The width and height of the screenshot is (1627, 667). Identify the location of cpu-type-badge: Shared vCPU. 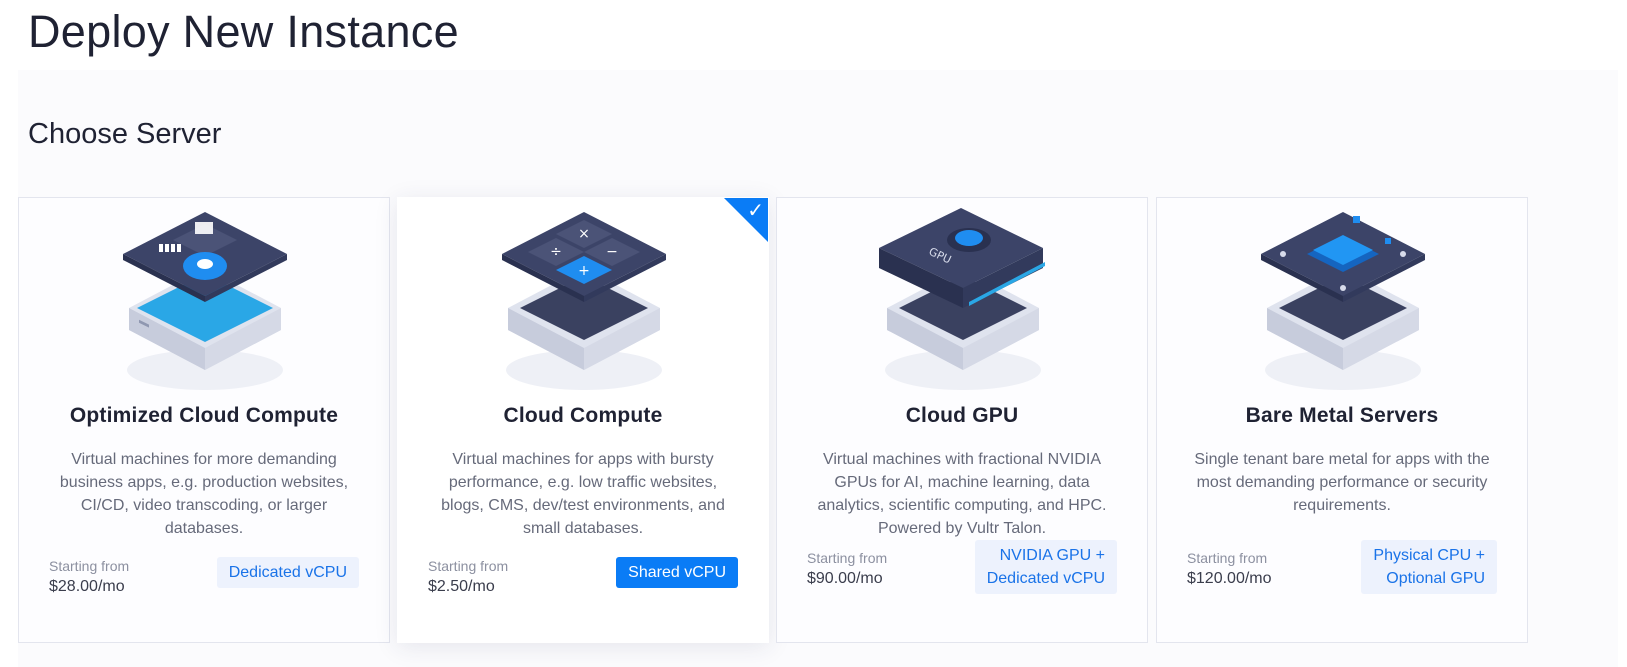
(677, 572).